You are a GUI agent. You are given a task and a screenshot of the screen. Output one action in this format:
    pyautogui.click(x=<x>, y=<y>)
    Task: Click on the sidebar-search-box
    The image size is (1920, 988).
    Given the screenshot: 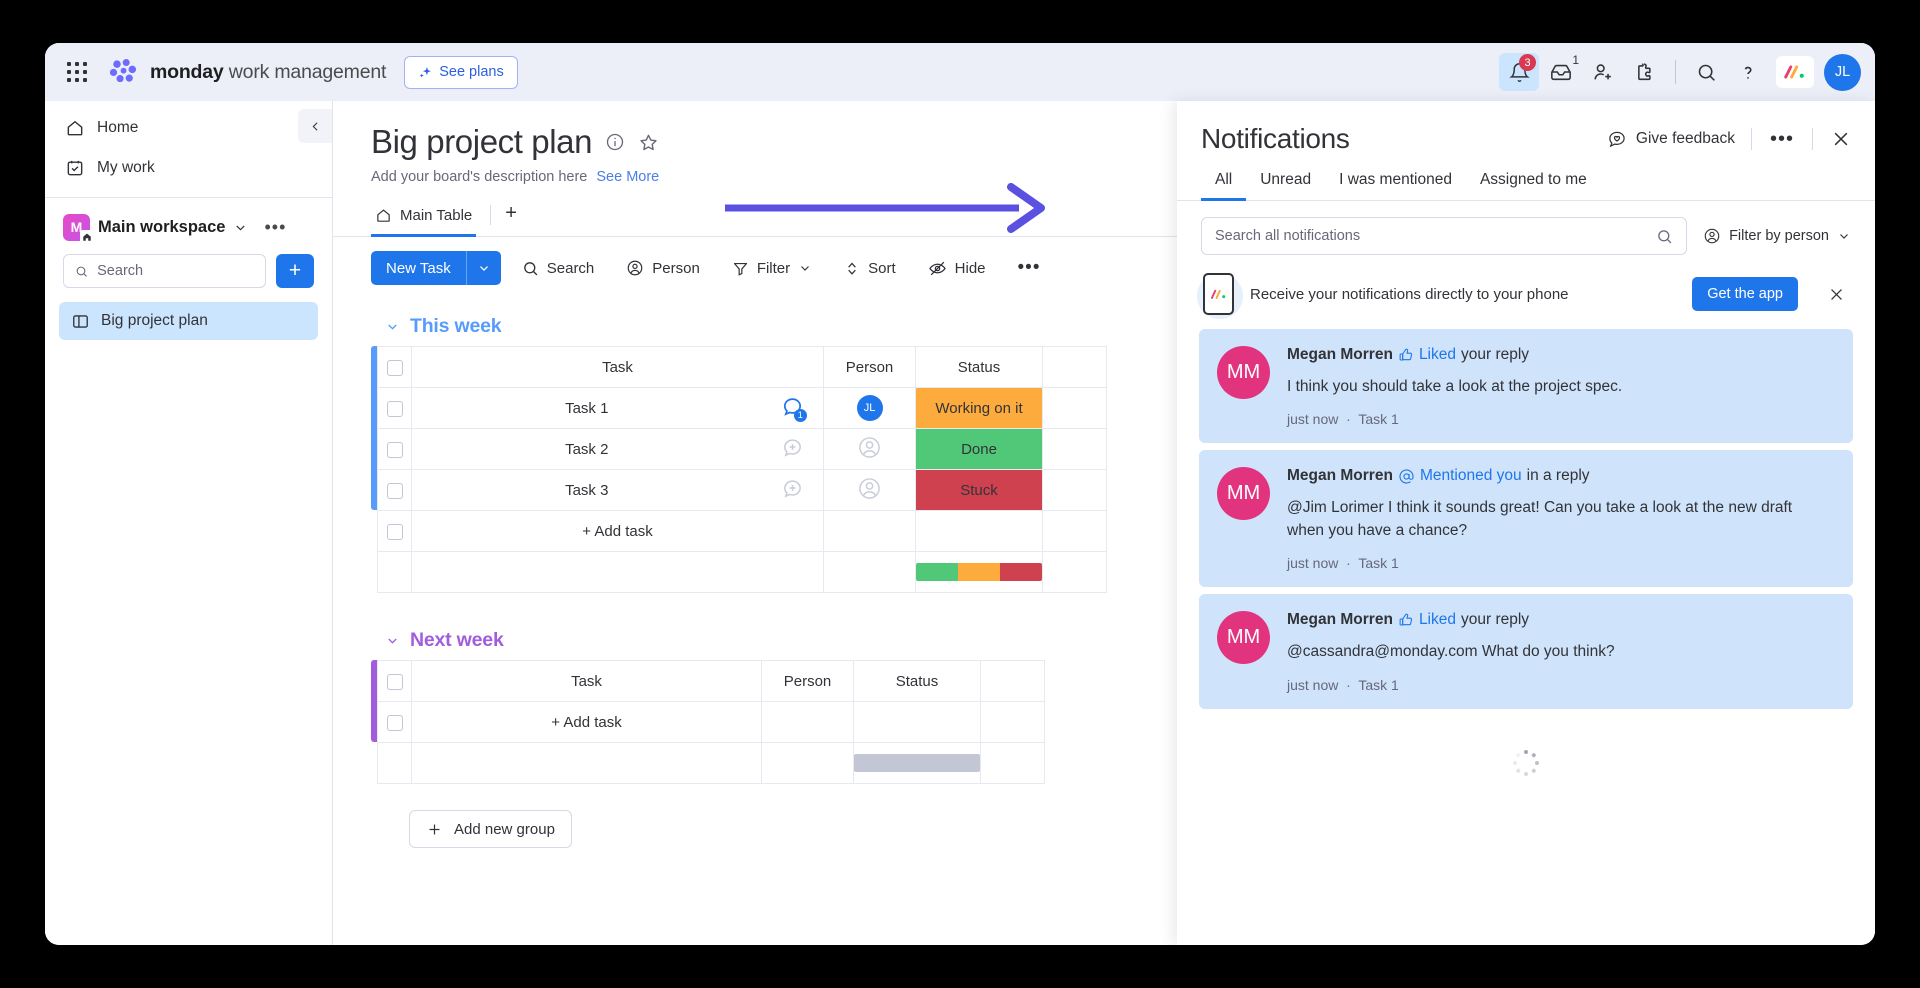 What is the action you would take?
    pyautogui.click(x=164, y=271)
    